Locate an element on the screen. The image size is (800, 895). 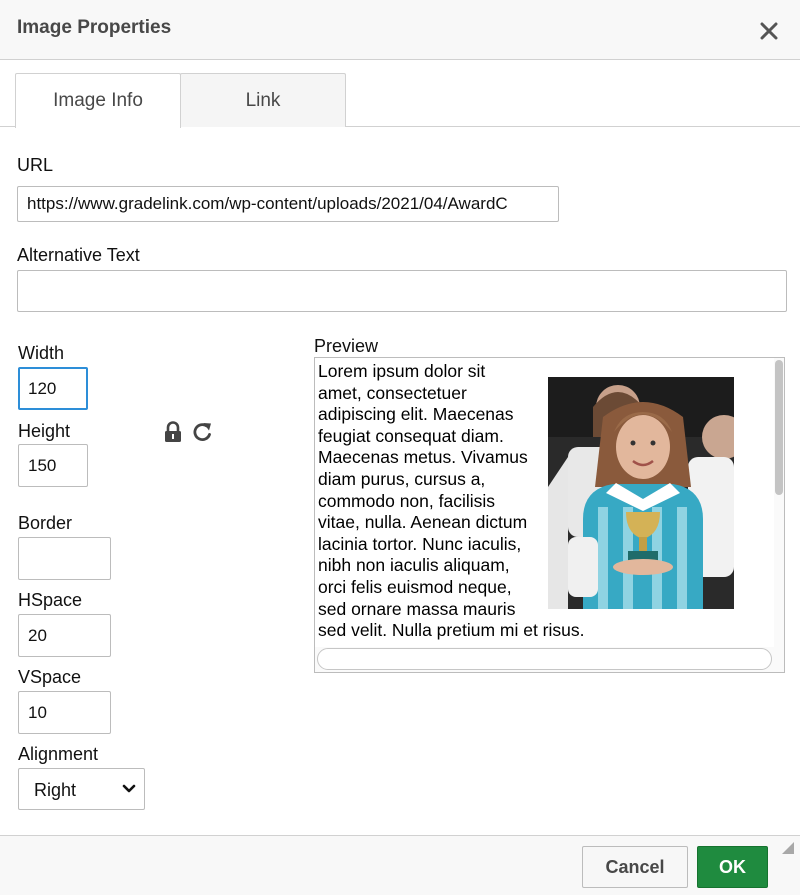
vspace-label: VSpace is located at coordinates (50, 677).